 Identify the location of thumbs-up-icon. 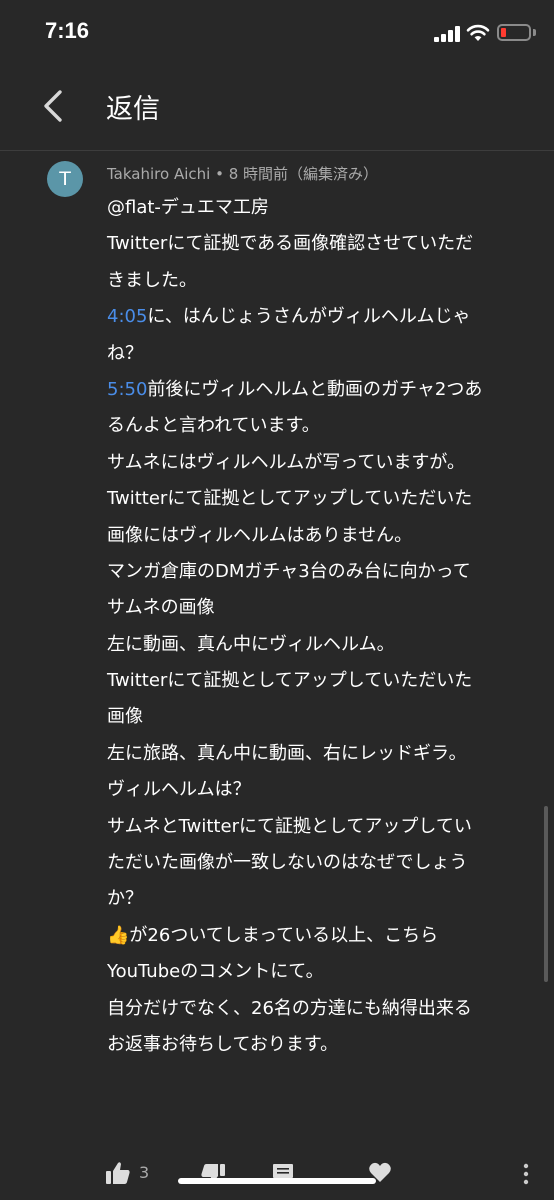
(118, 1173).